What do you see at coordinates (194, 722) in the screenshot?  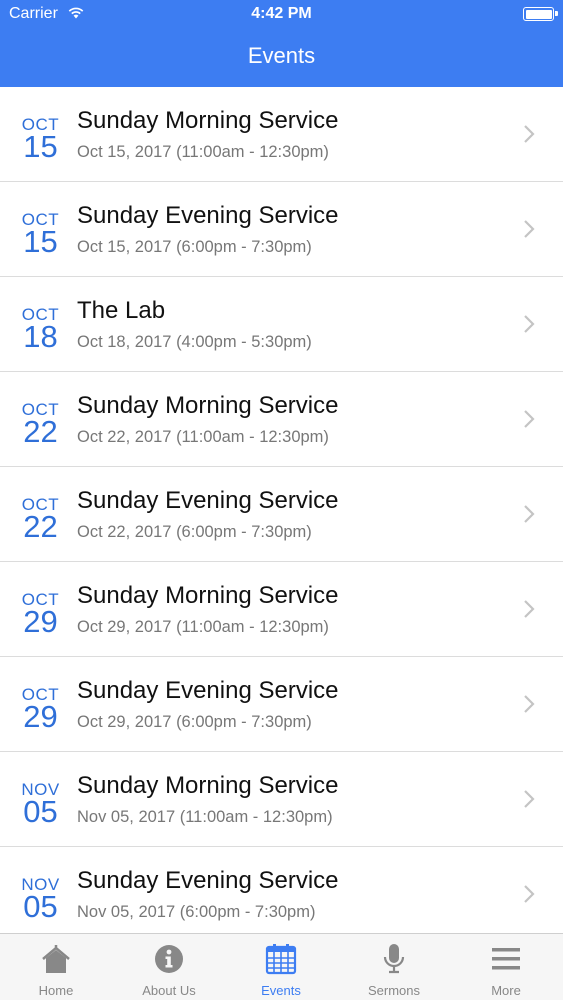 I see `event-datetime: Oct 29, 2017 (6:00pm - 7:30pm)` at bounding box center [194, 722].